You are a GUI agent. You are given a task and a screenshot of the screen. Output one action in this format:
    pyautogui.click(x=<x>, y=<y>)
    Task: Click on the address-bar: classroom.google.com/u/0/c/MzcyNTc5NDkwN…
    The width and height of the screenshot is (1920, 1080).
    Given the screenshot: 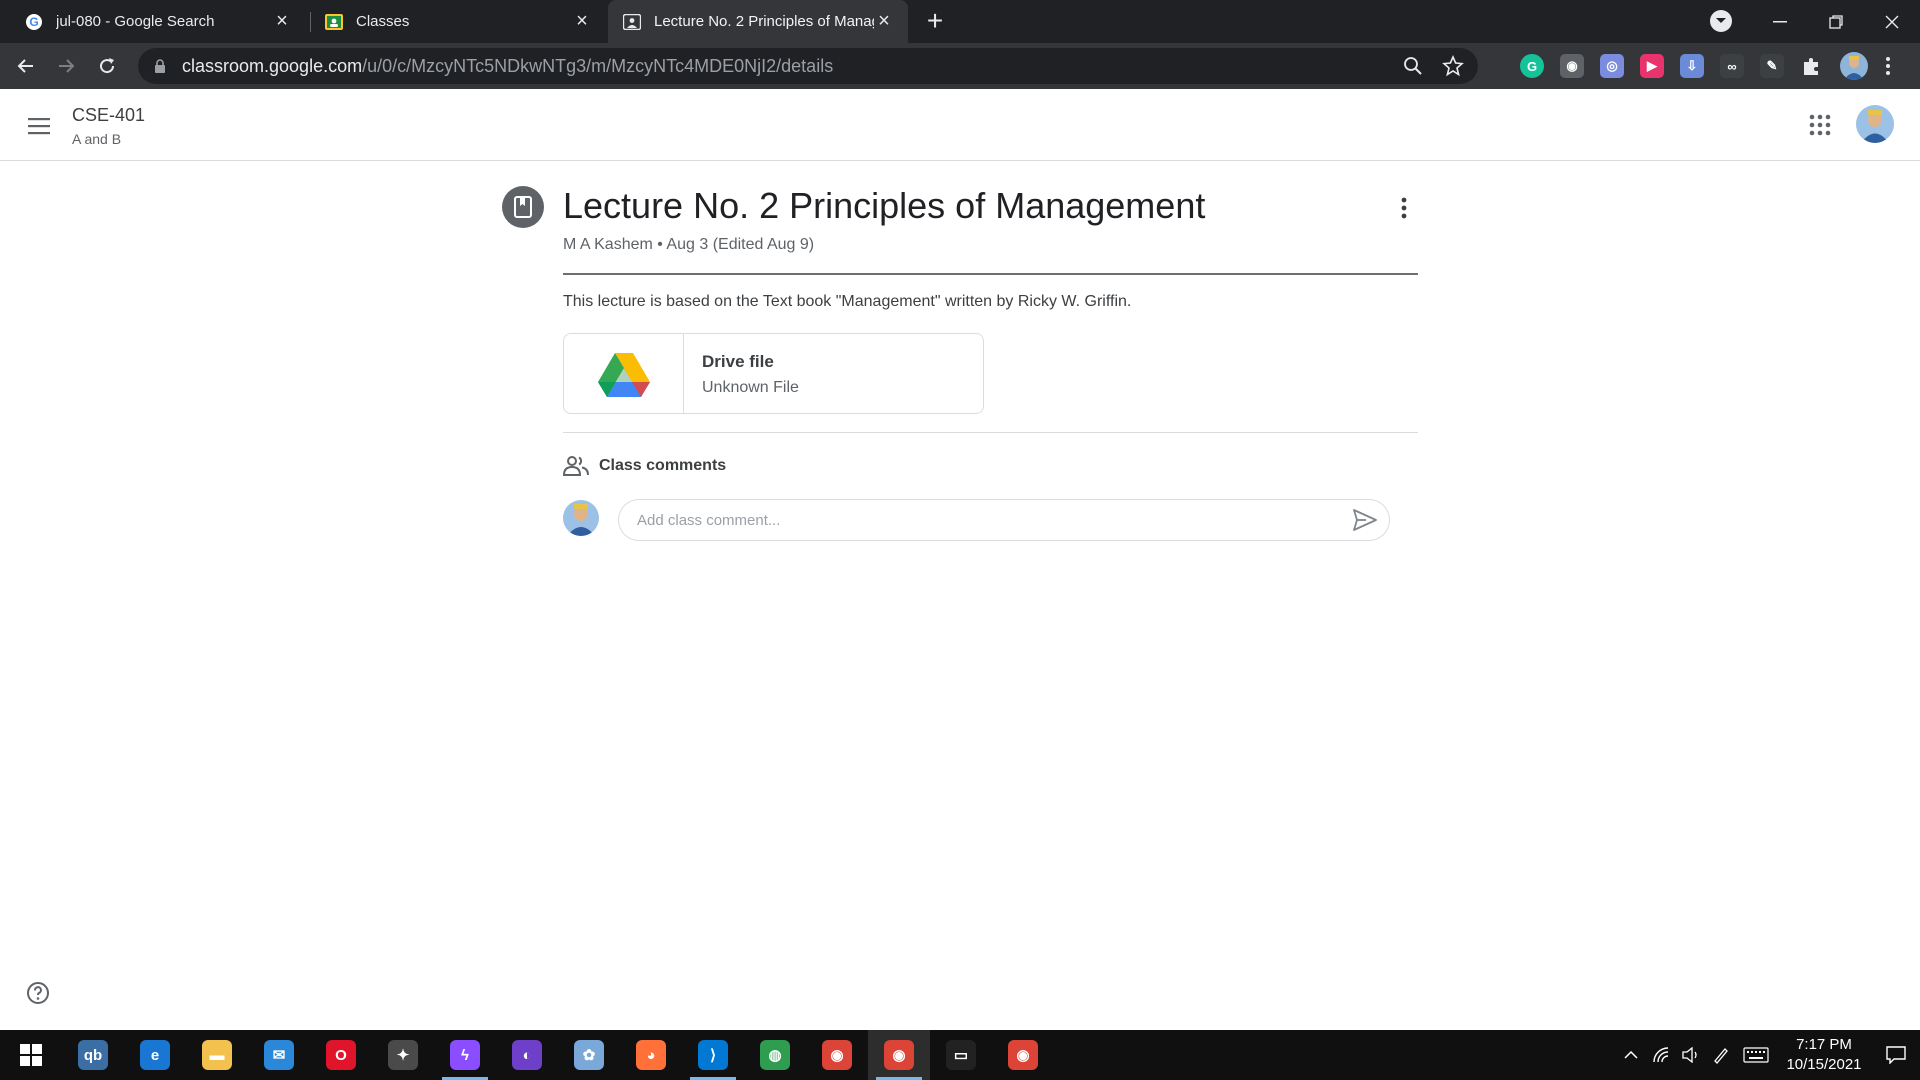 What is the action you would take?
    pyautogui.click(x=808, y=66)
    